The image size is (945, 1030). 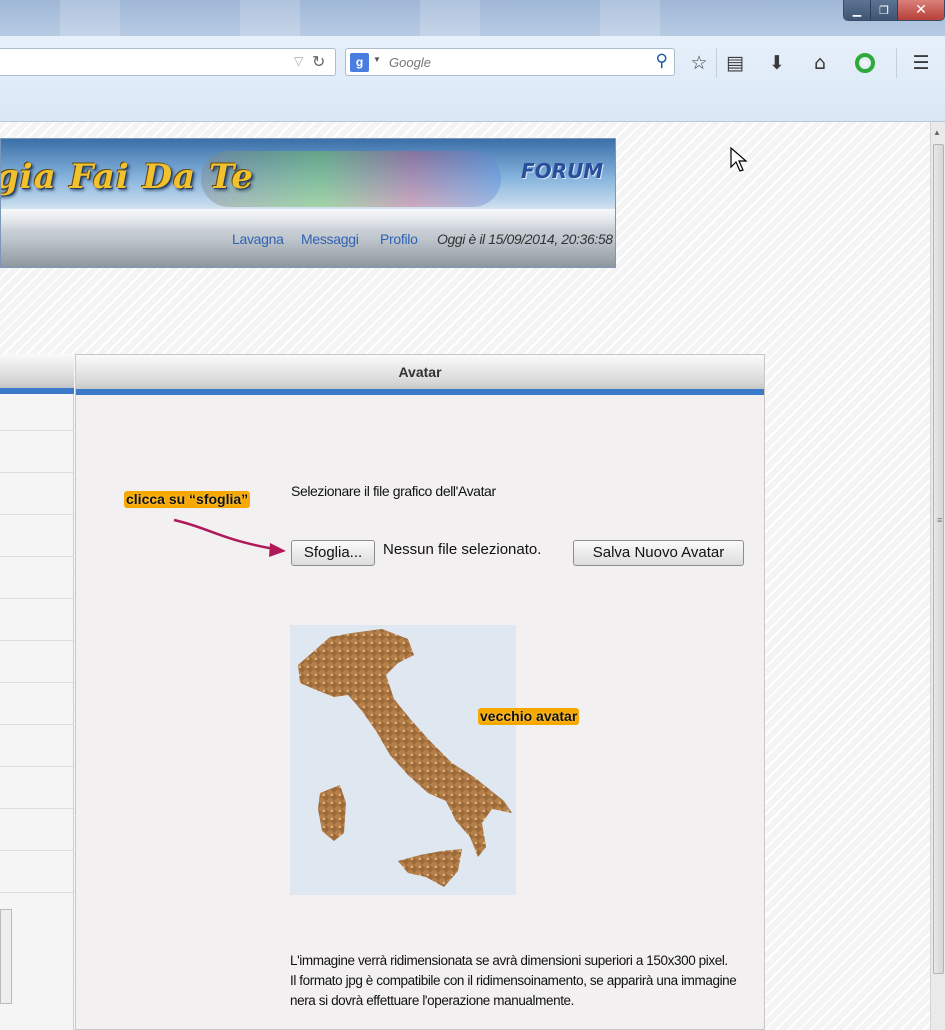 I want to click on close-button: ✕, so click(x=921, y=10).